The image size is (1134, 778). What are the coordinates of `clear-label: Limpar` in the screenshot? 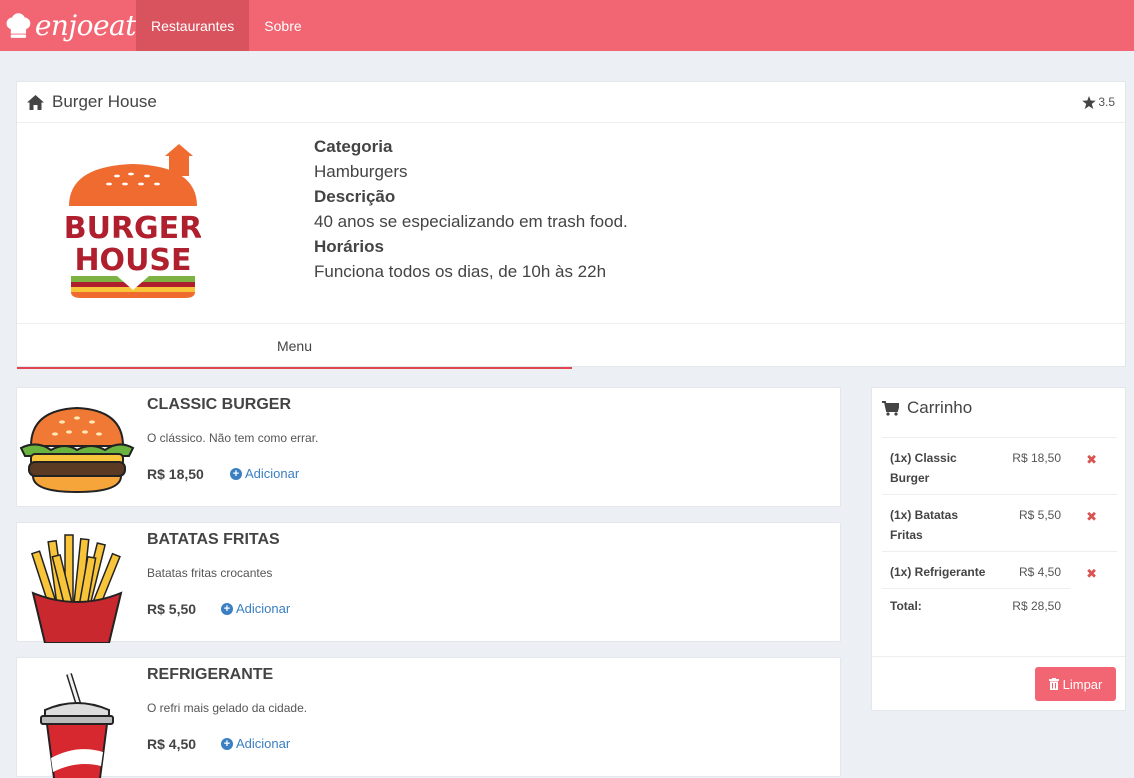 It's located at (1082, 684).